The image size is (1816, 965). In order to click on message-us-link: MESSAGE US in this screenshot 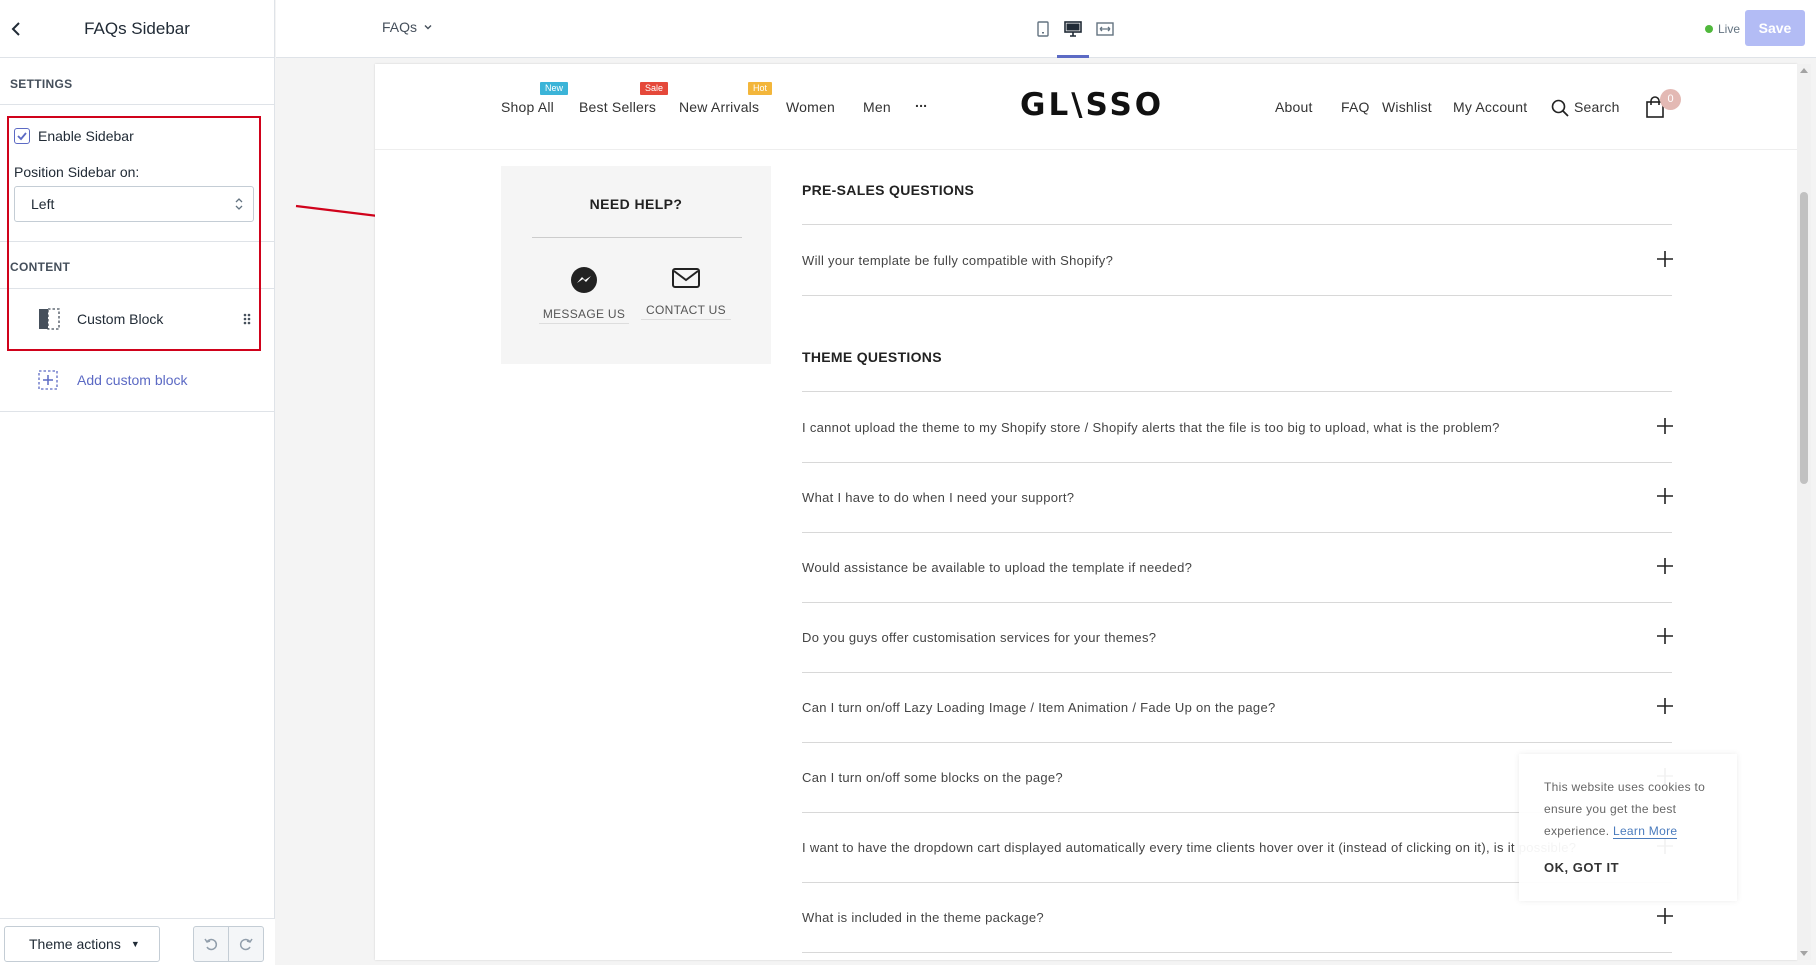, I will do `click(584, 295)`.